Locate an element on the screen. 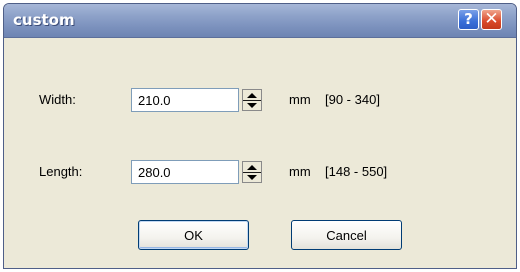 The height and width of the screenshot is (272, 520). width-spin-down-button is located at coordinates (252, 105).